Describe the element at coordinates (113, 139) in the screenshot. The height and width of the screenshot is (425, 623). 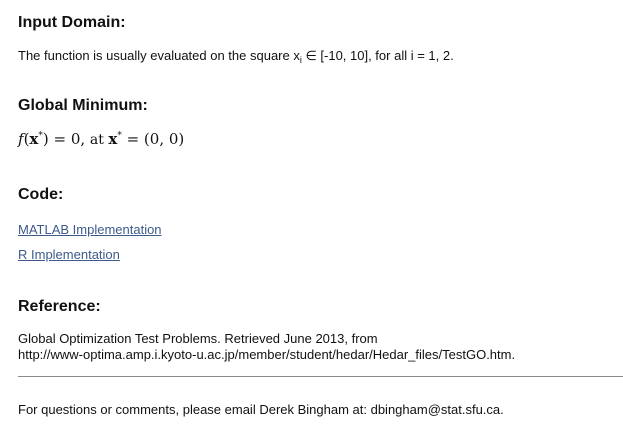
I see `formula-x2: x` at that location.